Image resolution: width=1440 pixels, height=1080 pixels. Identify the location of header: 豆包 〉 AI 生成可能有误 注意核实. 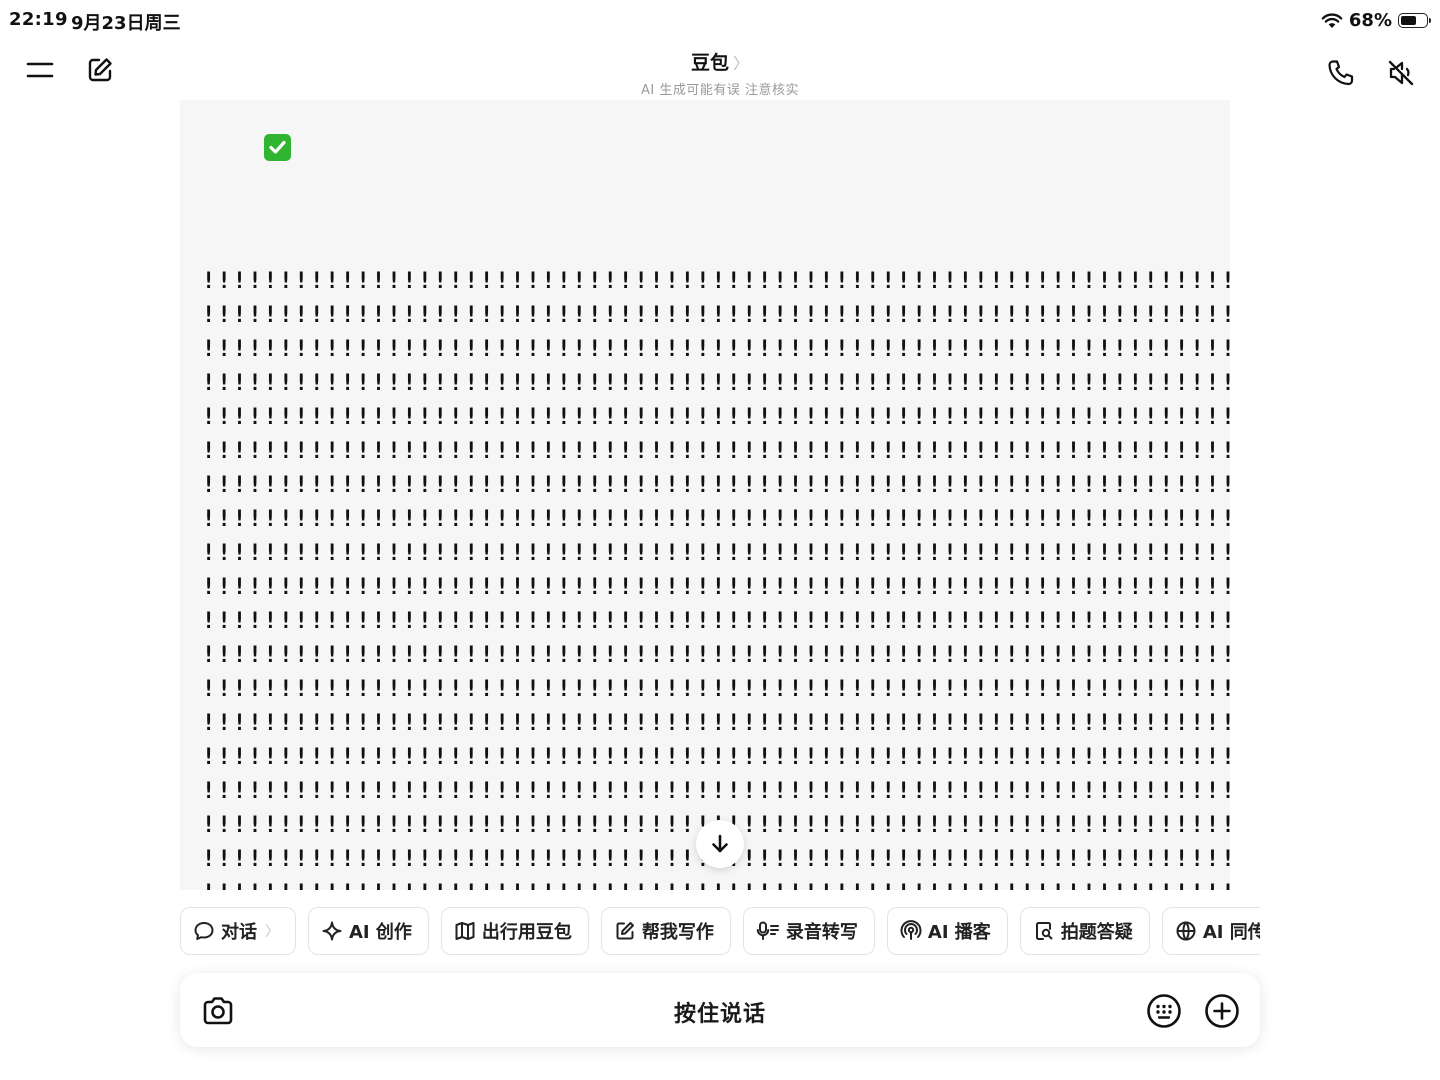
(720, 72).